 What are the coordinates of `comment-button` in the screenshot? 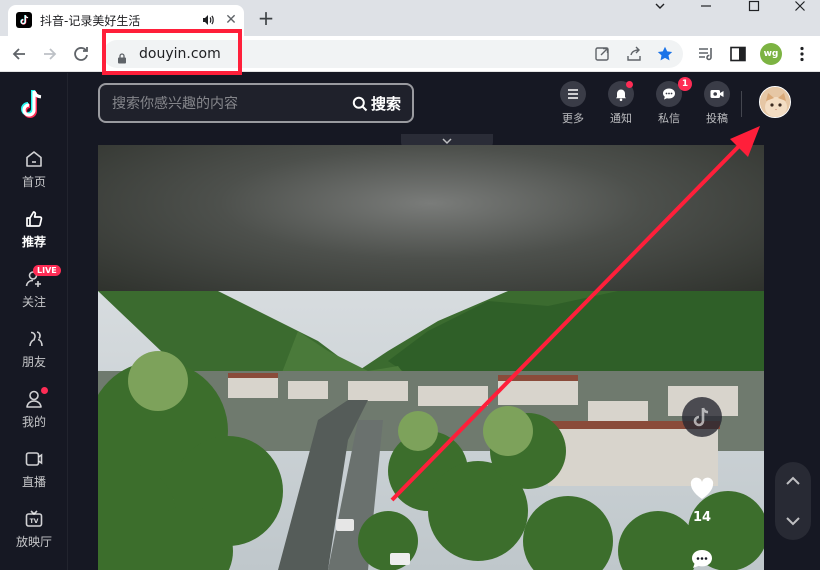 It's located at (702, 559).